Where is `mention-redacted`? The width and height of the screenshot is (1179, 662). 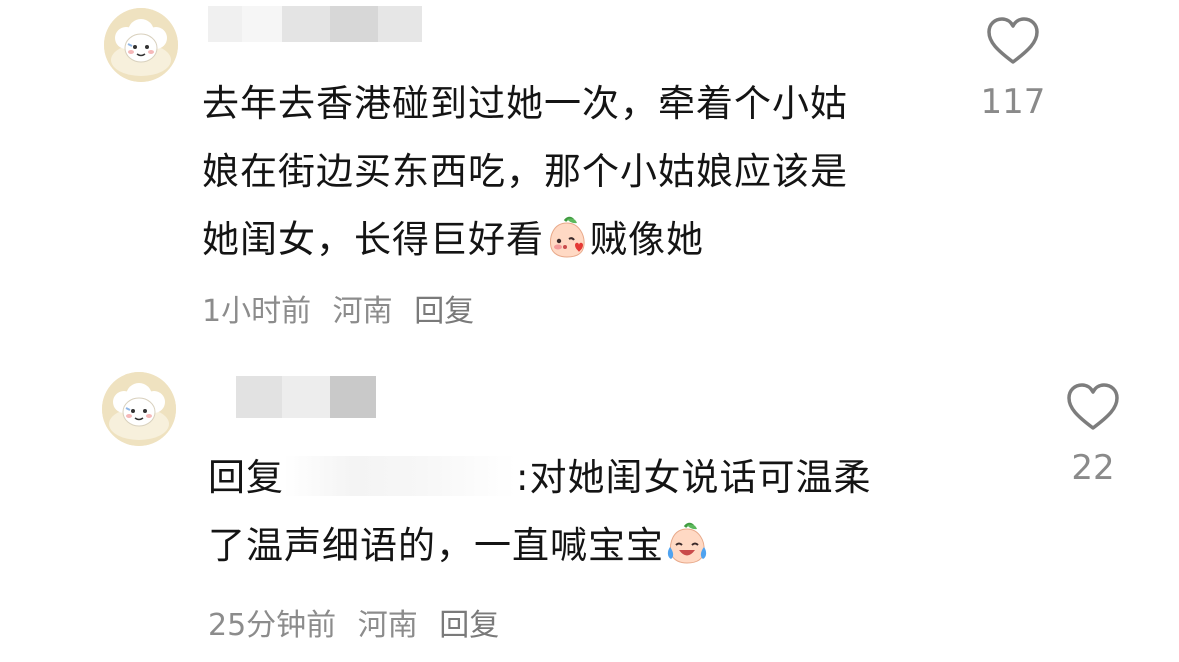 mention-redacted is located at coordinates (400, 476).